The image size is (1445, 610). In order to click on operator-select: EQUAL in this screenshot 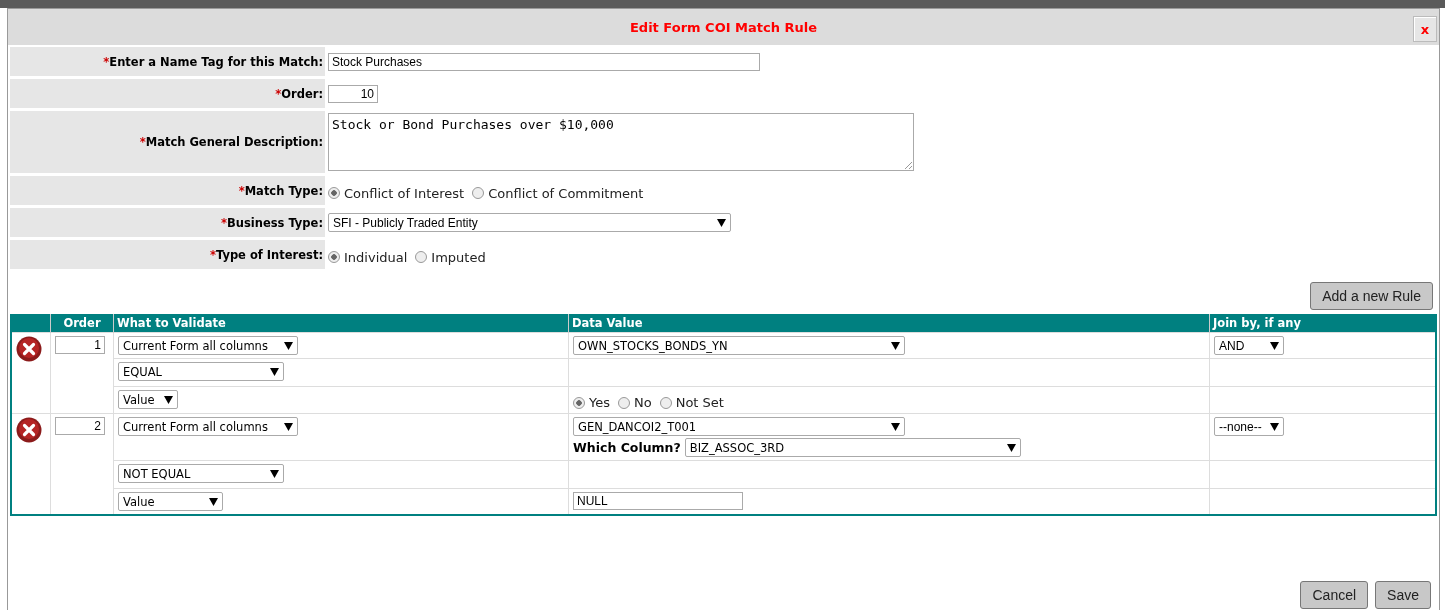, I will do `click(201, 371)`.